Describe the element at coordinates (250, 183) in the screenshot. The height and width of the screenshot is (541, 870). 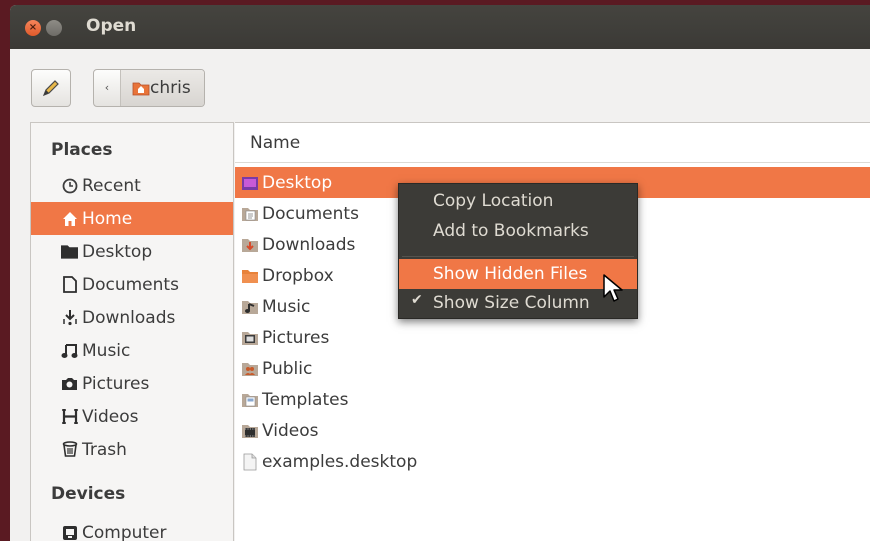
I see `desktop-folder-icon` at that location.